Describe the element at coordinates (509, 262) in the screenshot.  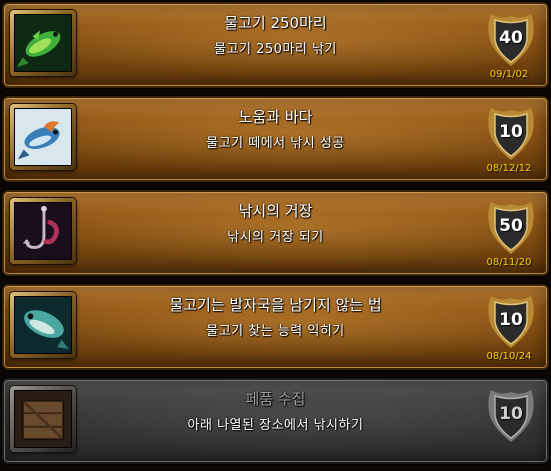
I see `achievement-date: 08/11/20` at that location.